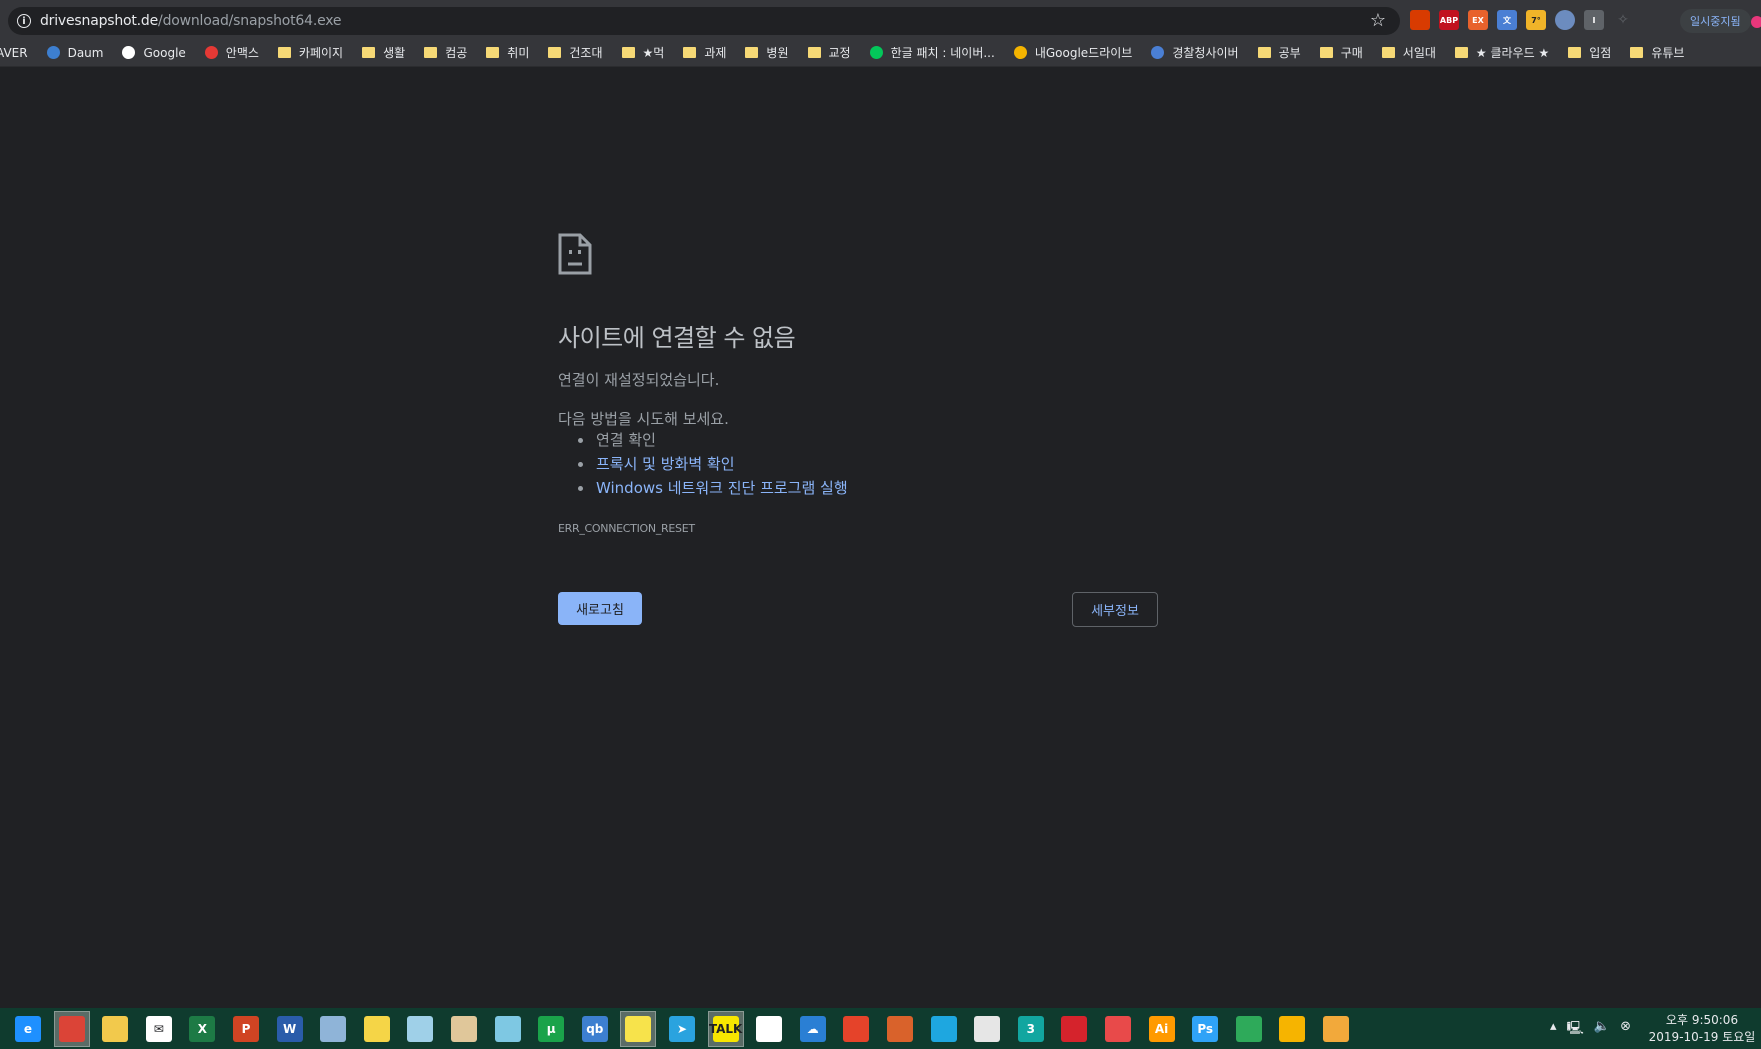 Image resolution: width=1761 pixels, height=1049 pixels. I want to click on bookmark-label: 내Google드라이브, so click(1083, 53).